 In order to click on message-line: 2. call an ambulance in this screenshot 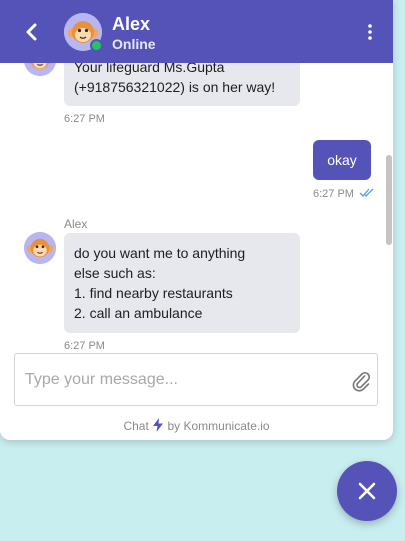, I will do `click(138, 313)`.